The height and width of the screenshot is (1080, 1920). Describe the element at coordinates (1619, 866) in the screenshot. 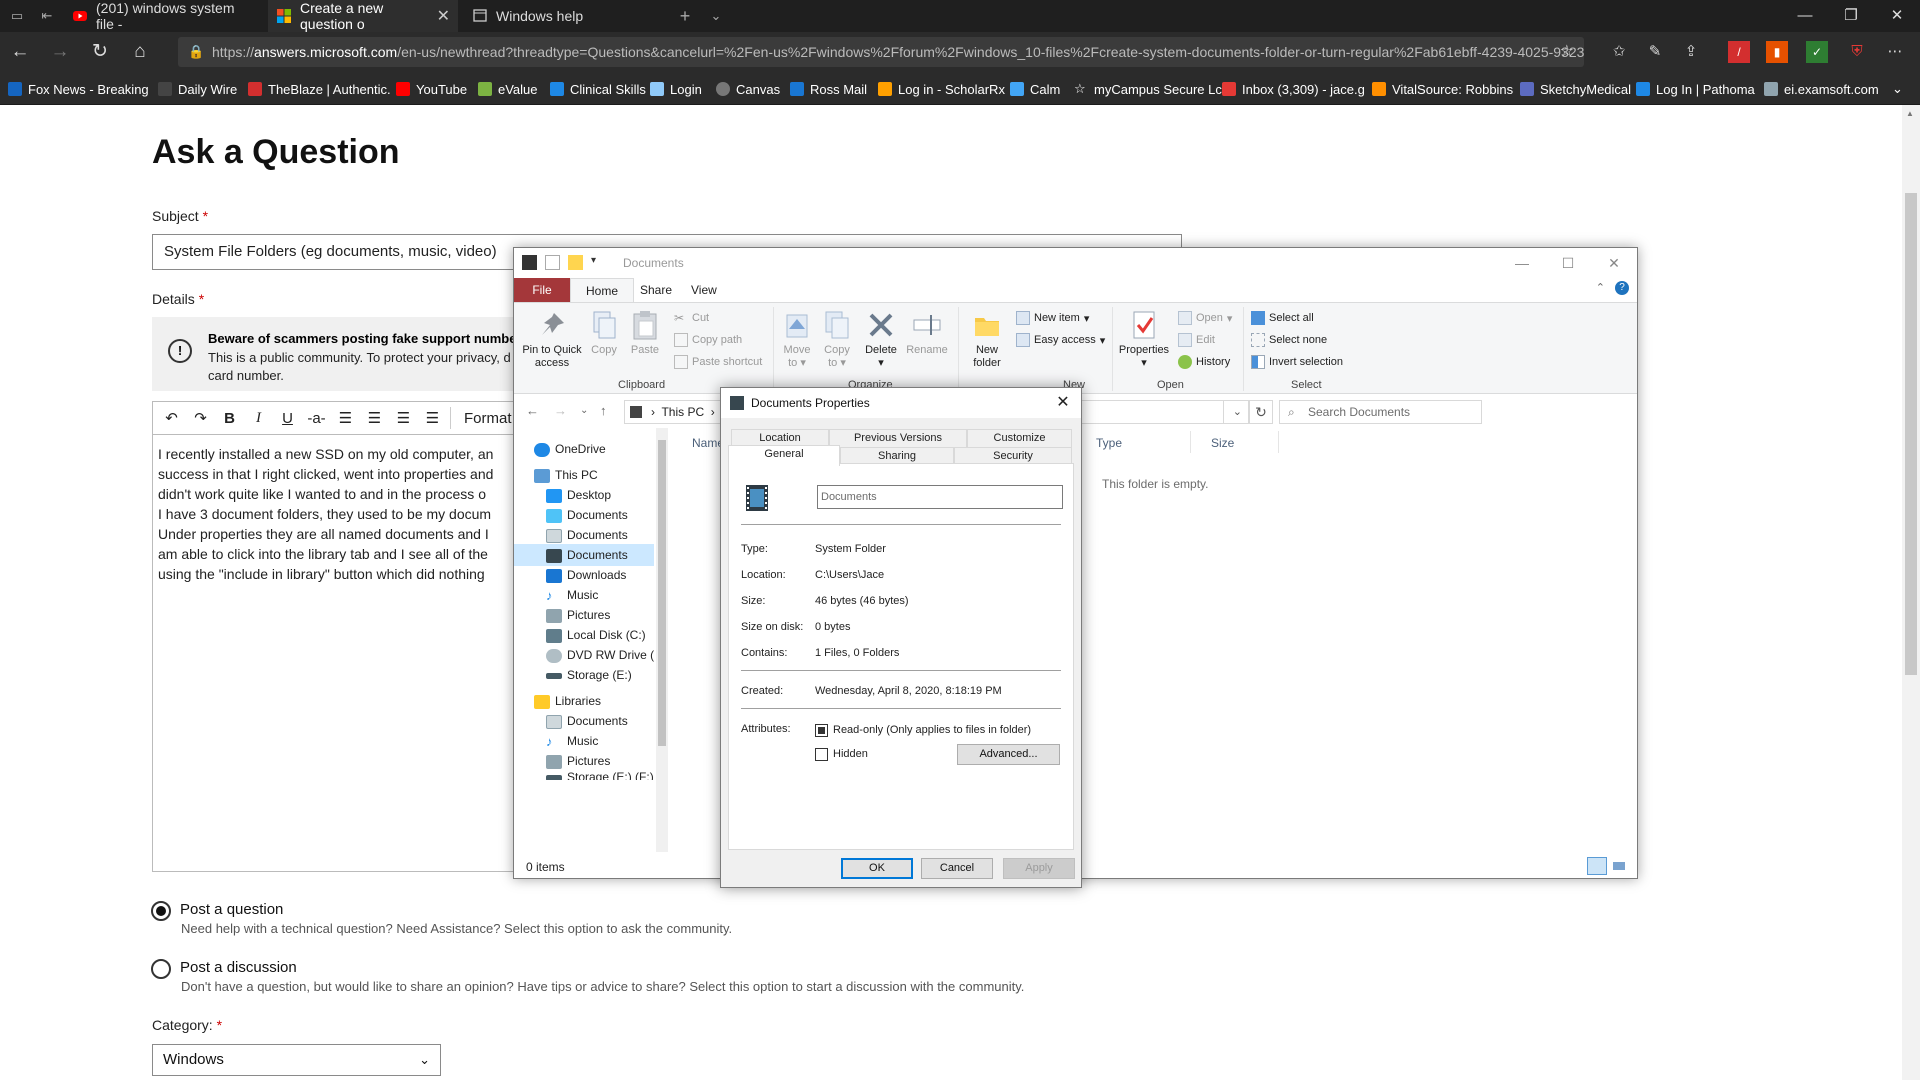

I see `large-icons-view-icon` at that location.